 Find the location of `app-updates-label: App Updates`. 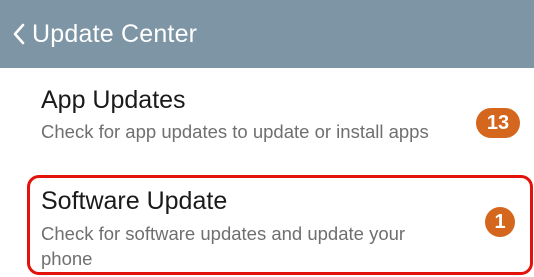

app-updates-label: App Updates is located at coordinates (113, 100).